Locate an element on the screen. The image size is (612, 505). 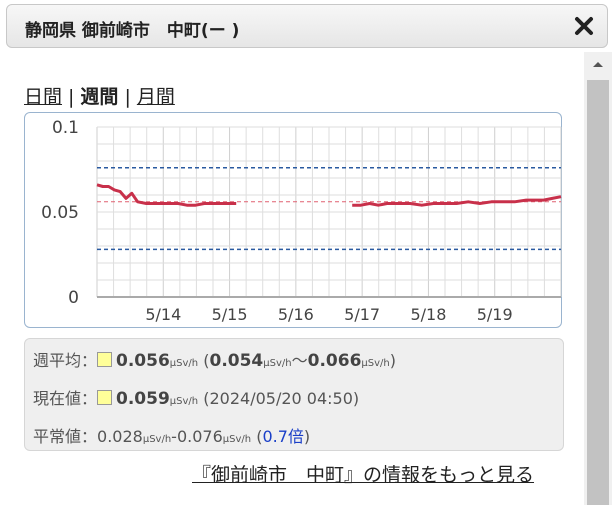
normal-range-row: 平常値：0.028µSv/h-0.076µSv/h (0.7倍) is located at coordinates (171, 435).